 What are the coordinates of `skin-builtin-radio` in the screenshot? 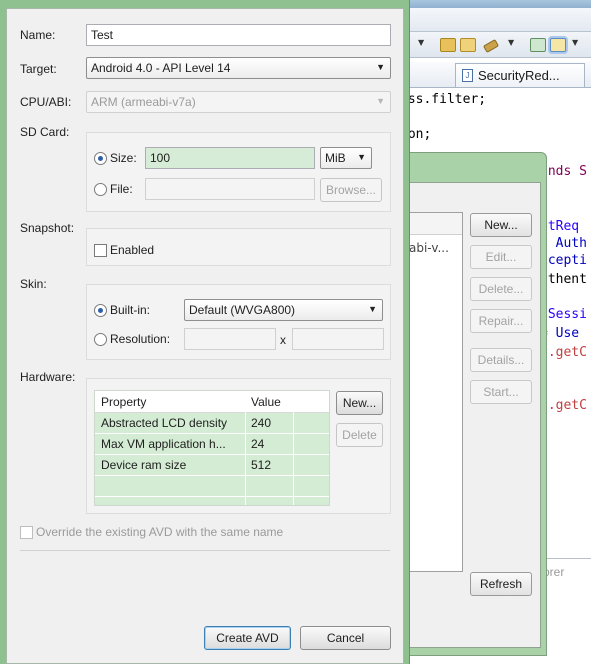 It's located at (100, 310).